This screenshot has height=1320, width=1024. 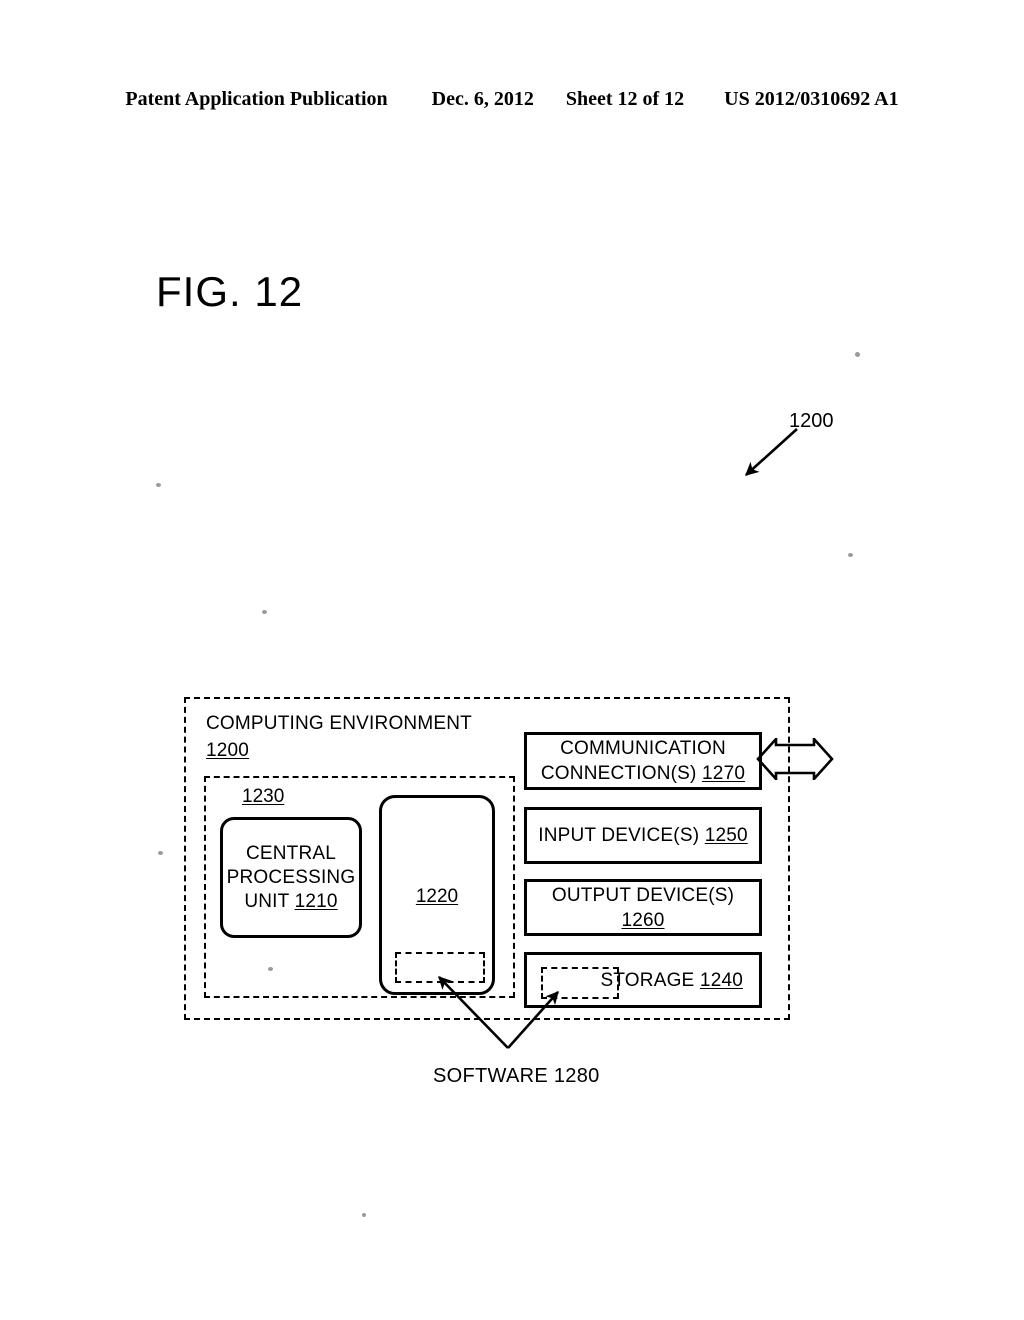 What do you see at coordinates (316, 901) in the screenshot?
I see `cpu-ref: 1210` at bounding box center [316, 901].